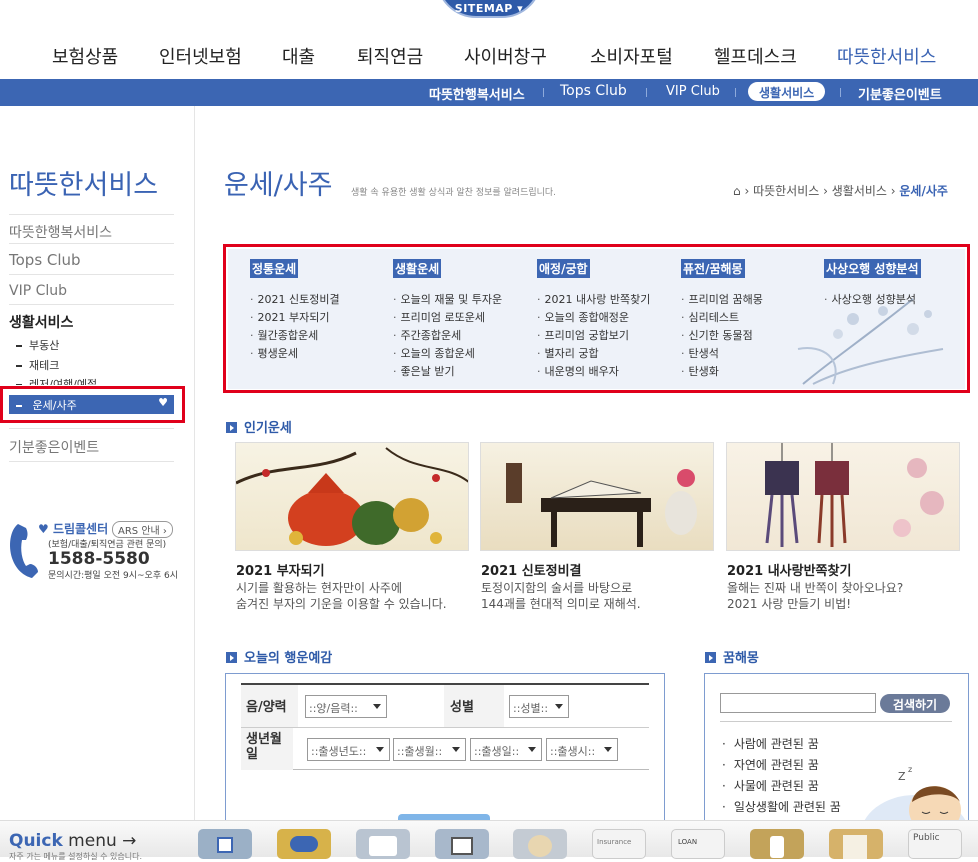 The width and height of the screenshot is (978, 862). Describe the element at coordinates (539, 706) in the screenshot. I see `gender-select: ::성별::` at that location.